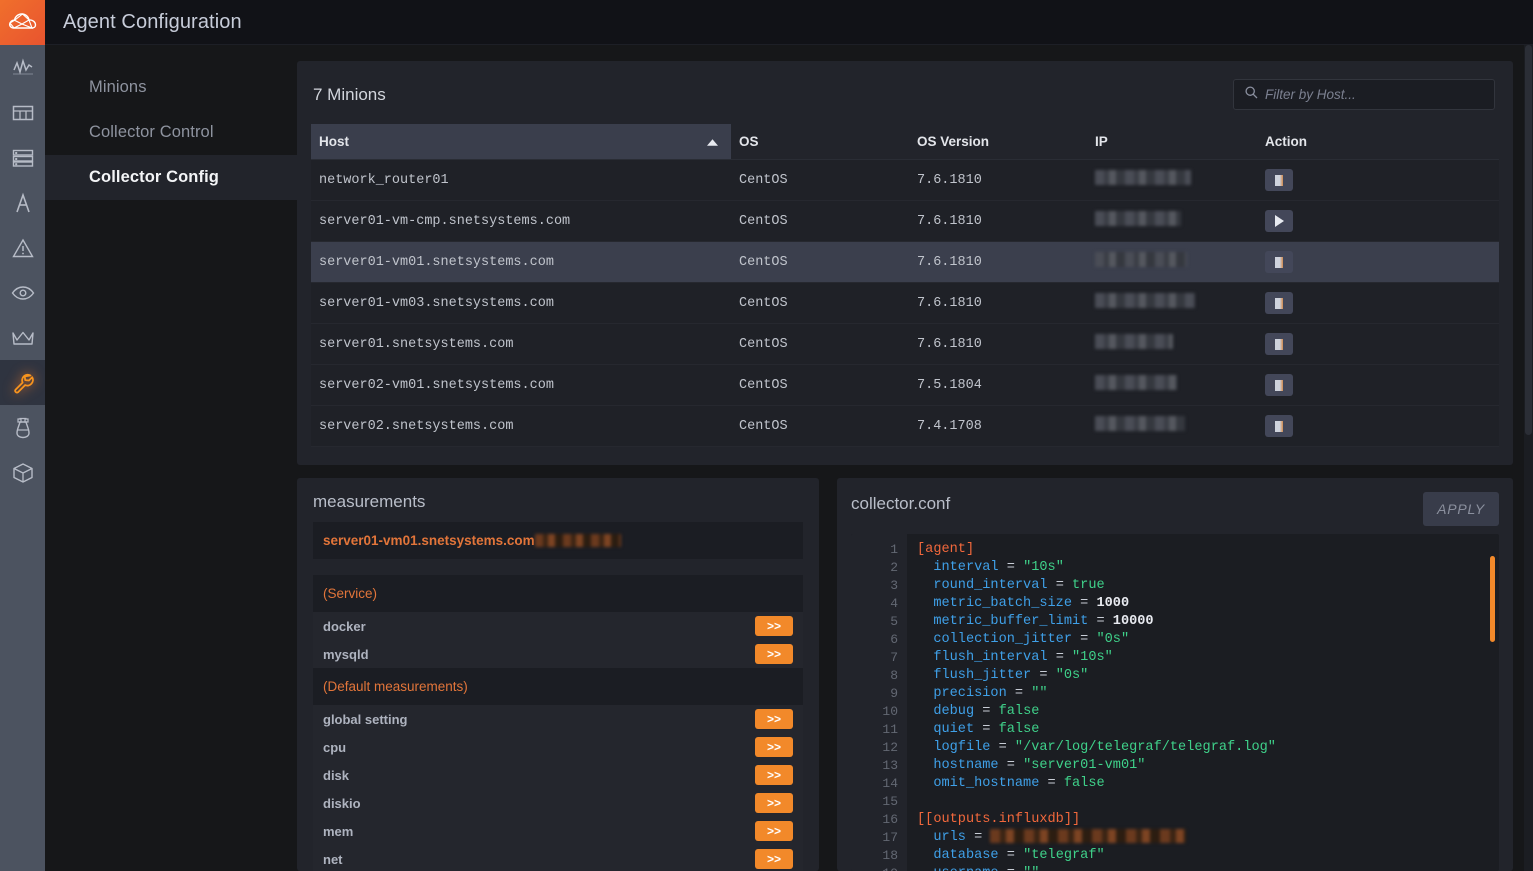 Image resolution: width=1533 pixels, height=871 pixels. What do you see at coordinates (820, 142) in the screenshot?
I see `column-header-os: OS` at bounding box center [820, 142].